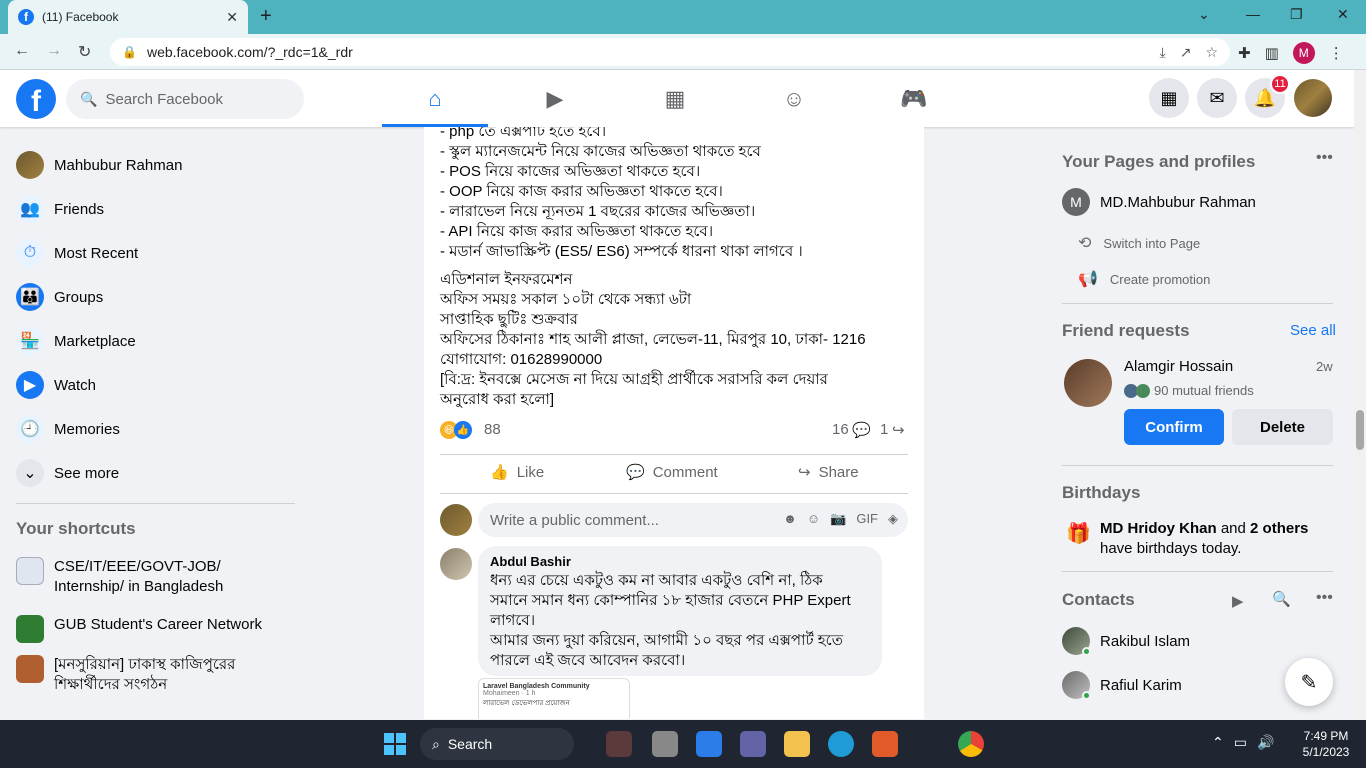  I want to click on back-icon: ←, so click(22, 51).